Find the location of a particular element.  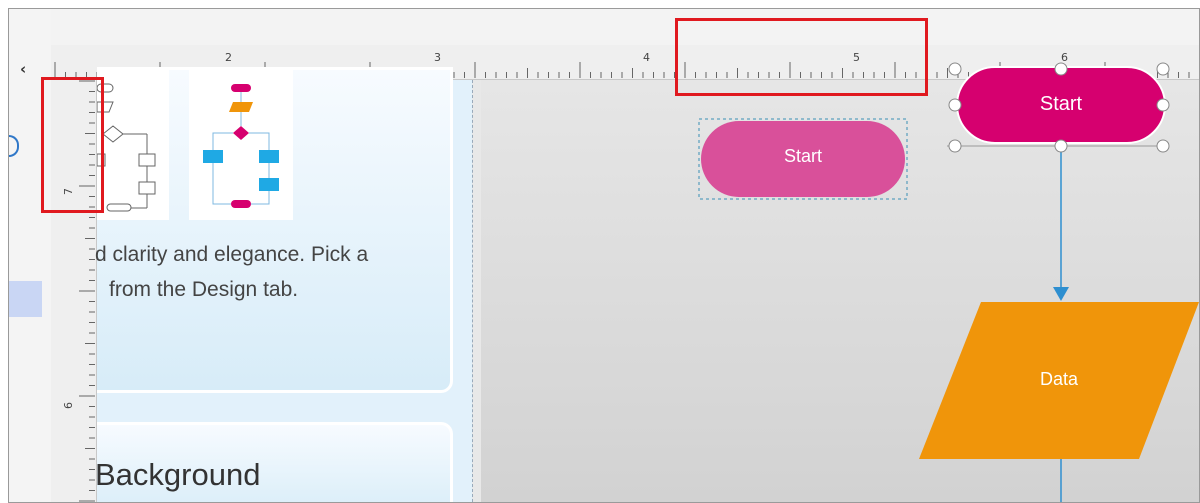

resize-handle-top-left is located at coordinates (955, 69).